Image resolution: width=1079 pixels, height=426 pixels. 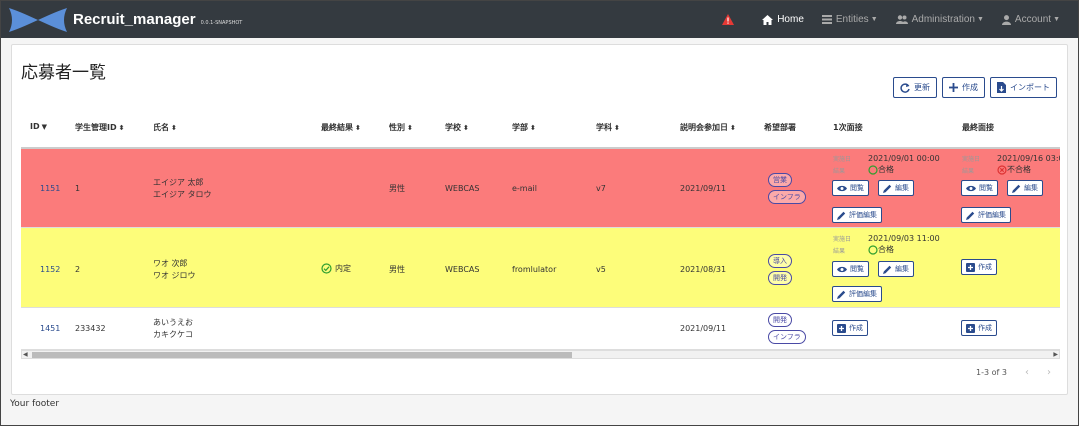 What do you see at coordinates (971, 188) in the screenshot?
I see `eye-icon` at bounding box center [971, 188].